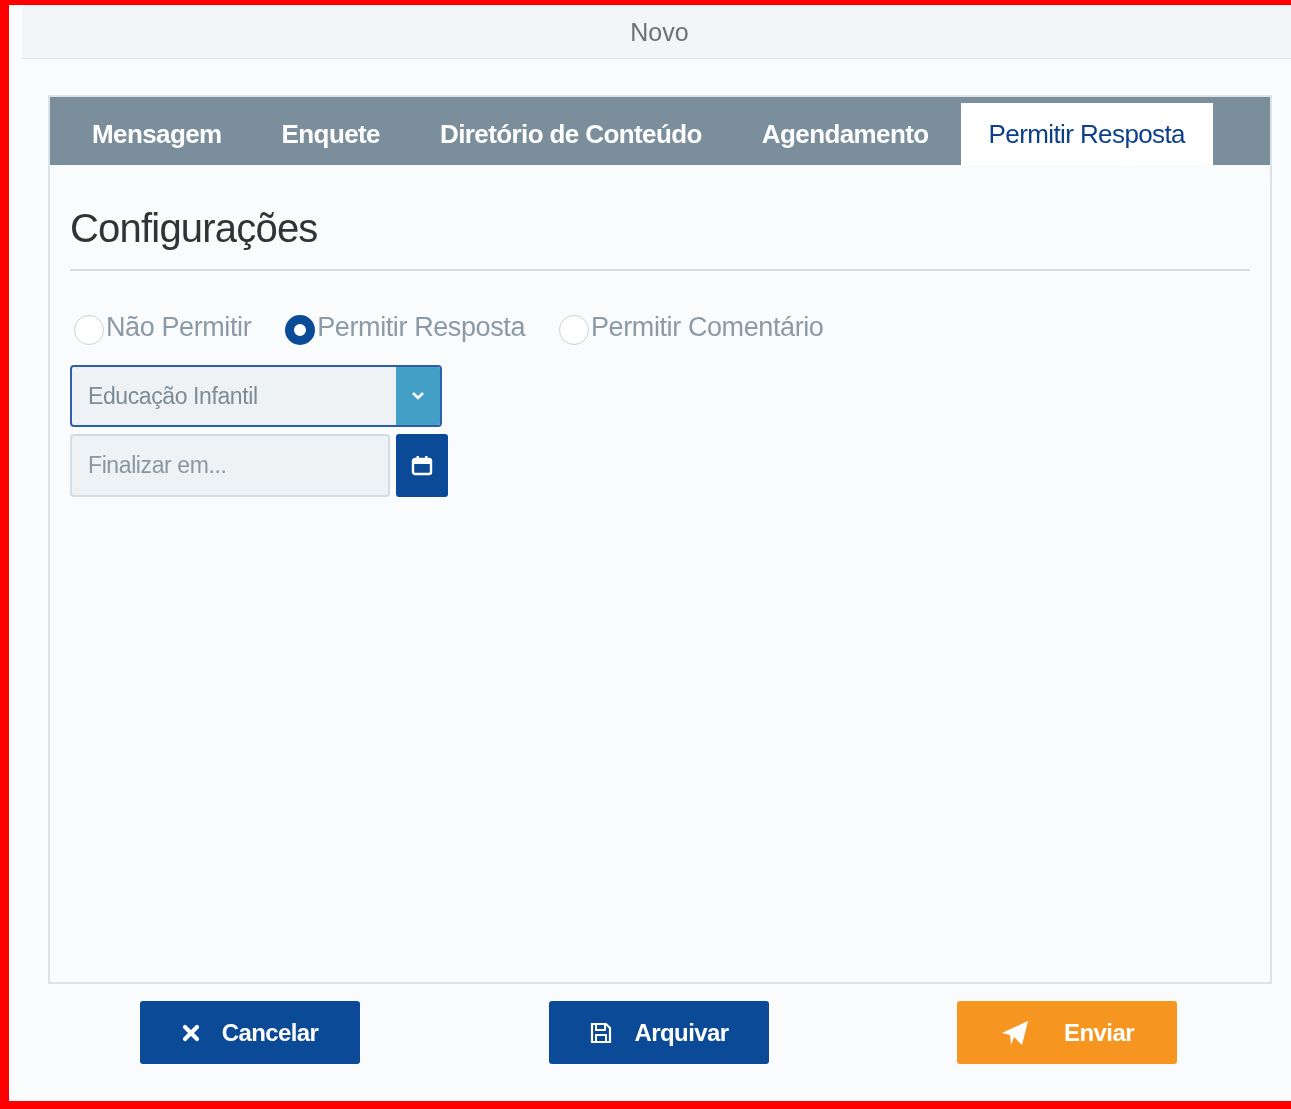 The width and height of the screenshot is (1291, 1109). I want to click on dialog-title: Novo, so click(659, 32).